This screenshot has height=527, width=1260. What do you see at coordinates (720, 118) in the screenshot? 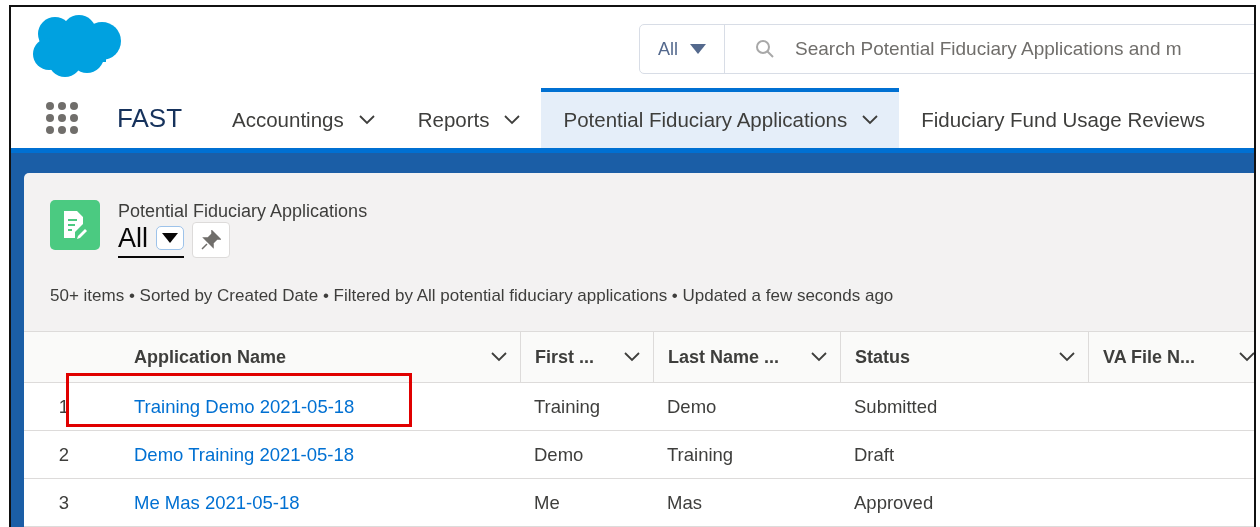
I see `nav-tab: Potential Fiduciary Applications` at bounding box center [720, 118].